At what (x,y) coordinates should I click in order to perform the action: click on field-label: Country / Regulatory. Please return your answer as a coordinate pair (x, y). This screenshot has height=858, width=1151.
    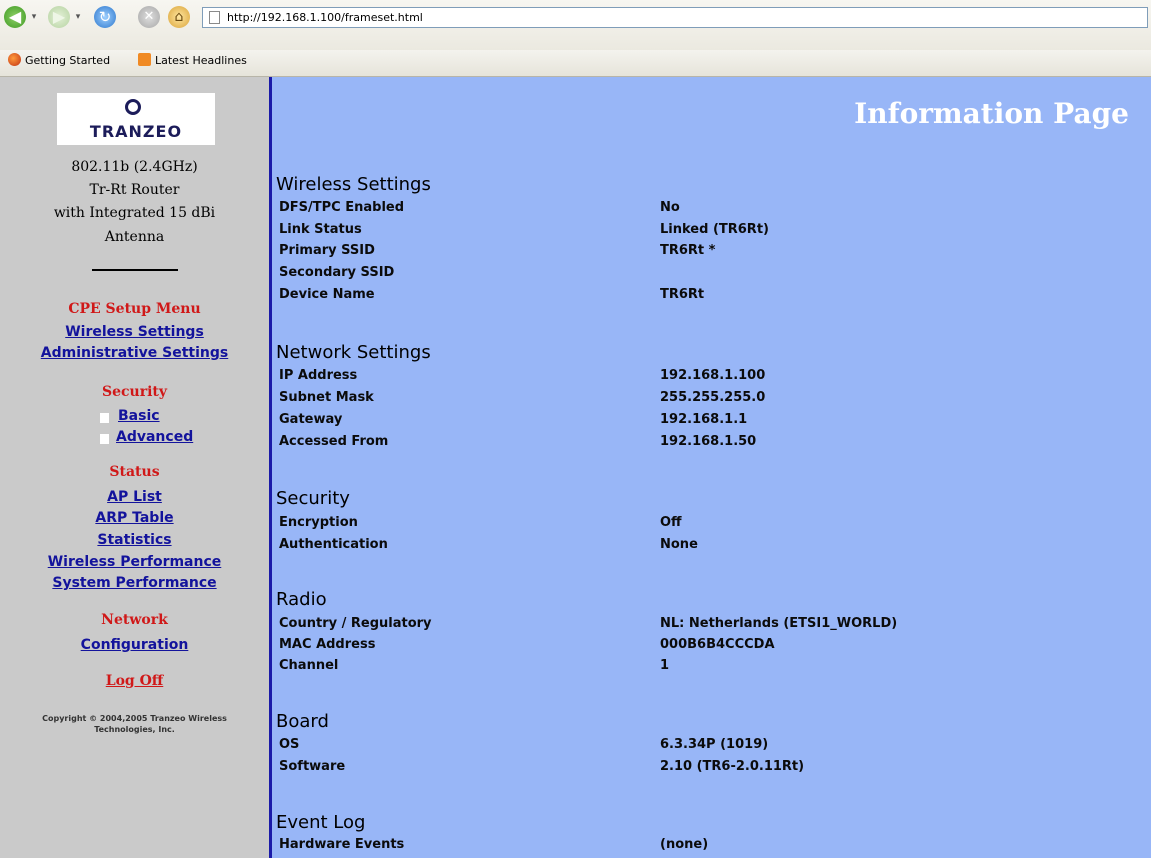
    Looking at the image, I should click on (355, 623).